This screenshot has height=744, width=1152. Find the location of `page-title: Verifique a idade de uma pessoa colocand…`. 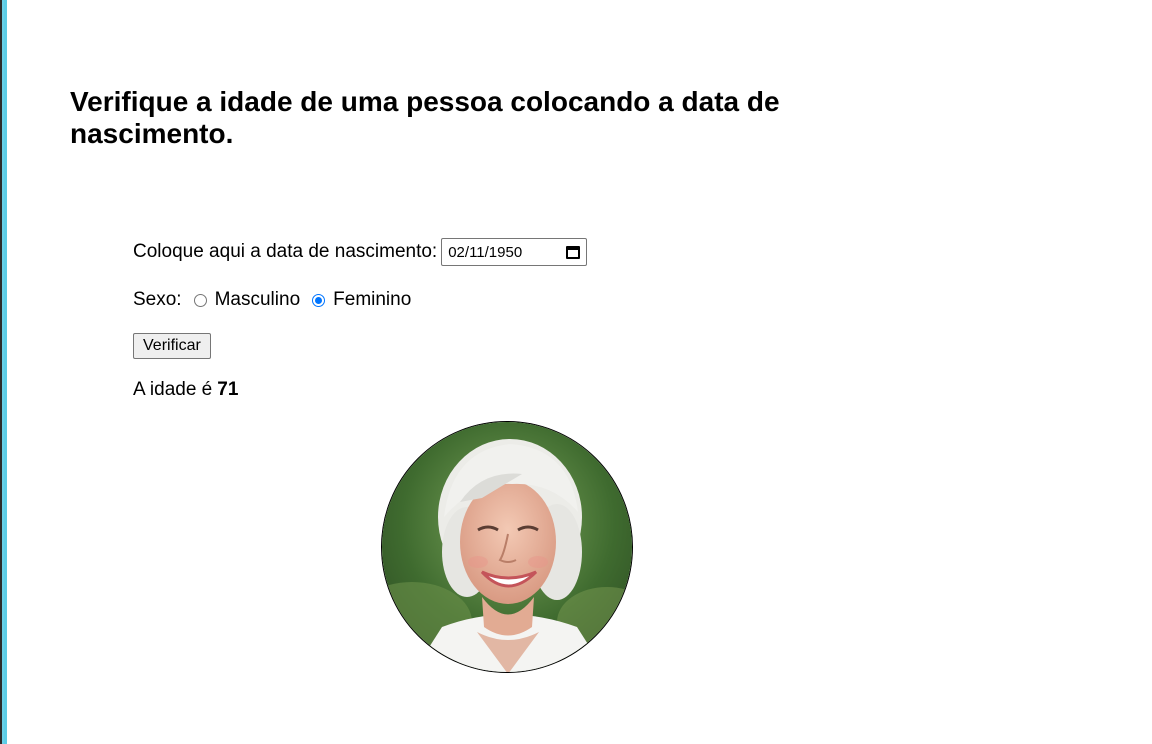

page-title: Verifique a idade de uma pessoa colocand… is located at coordinates (425, 117).